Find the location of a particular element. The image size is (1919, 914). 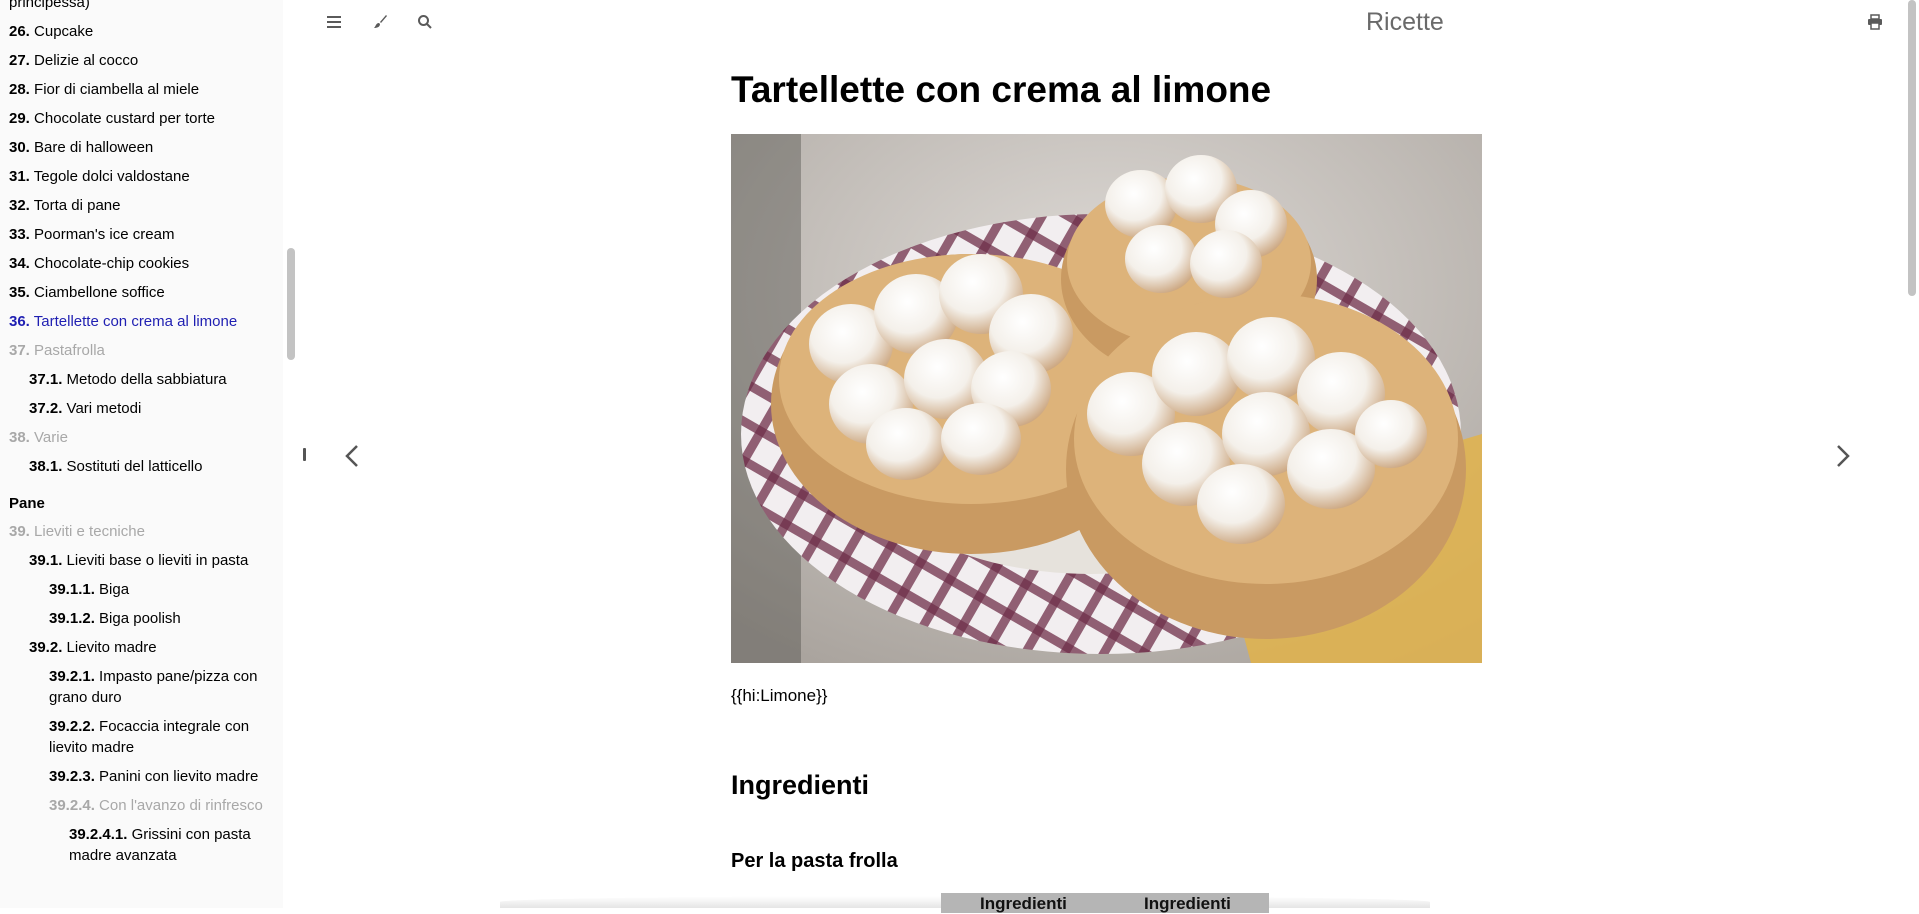

page-title: Tartellette con crema al limone is located at coordinates (1001, 89).